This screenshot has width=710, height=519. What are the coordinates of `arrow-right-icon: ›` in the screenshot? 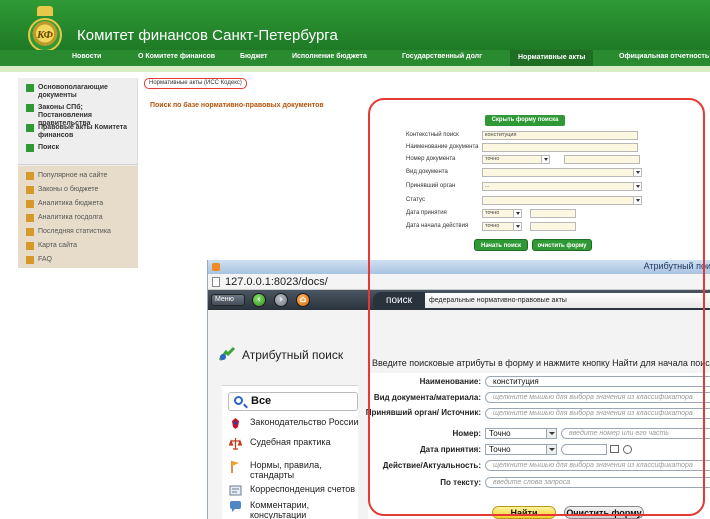 It's located at (281, 300).